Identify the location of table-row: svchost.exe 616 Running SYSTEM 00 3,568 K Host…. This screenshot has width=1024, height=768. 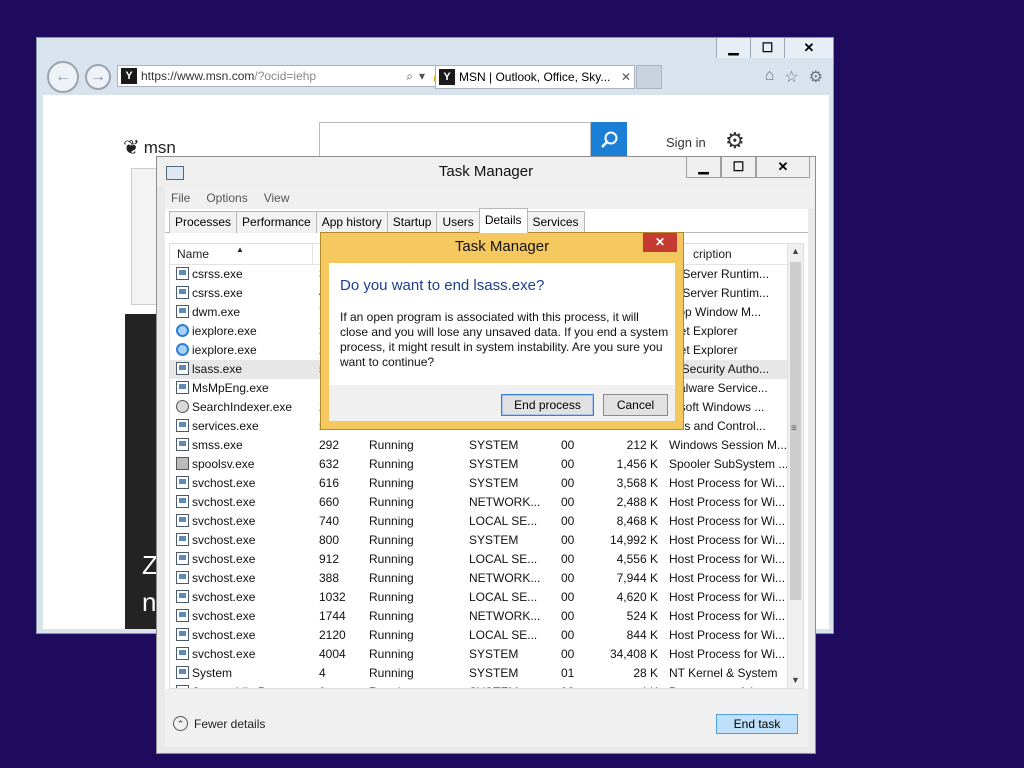
(480, 483).